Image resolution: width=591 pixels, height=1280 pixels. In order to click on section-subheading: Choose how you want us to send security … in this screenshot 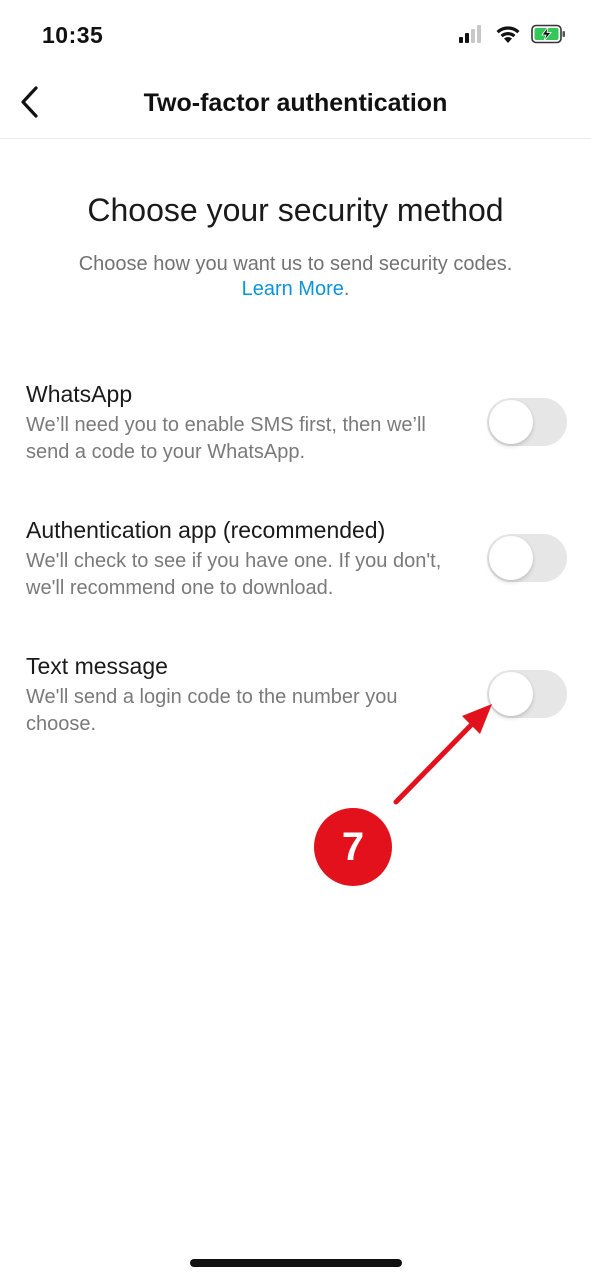, I will do `click(295, 277)`.